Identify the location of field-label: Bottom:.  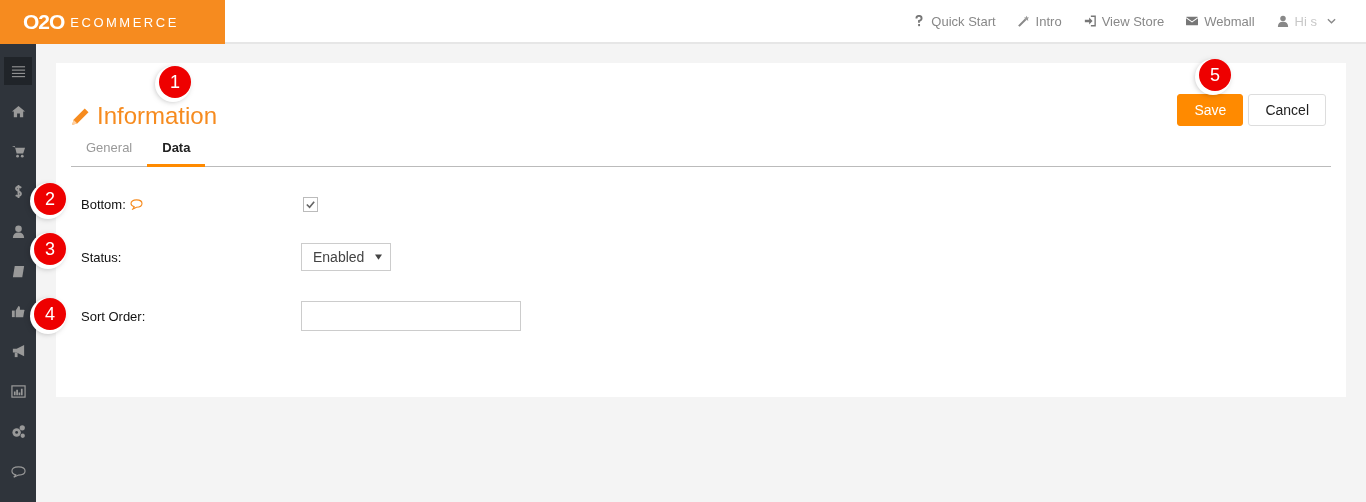
(103, 204).